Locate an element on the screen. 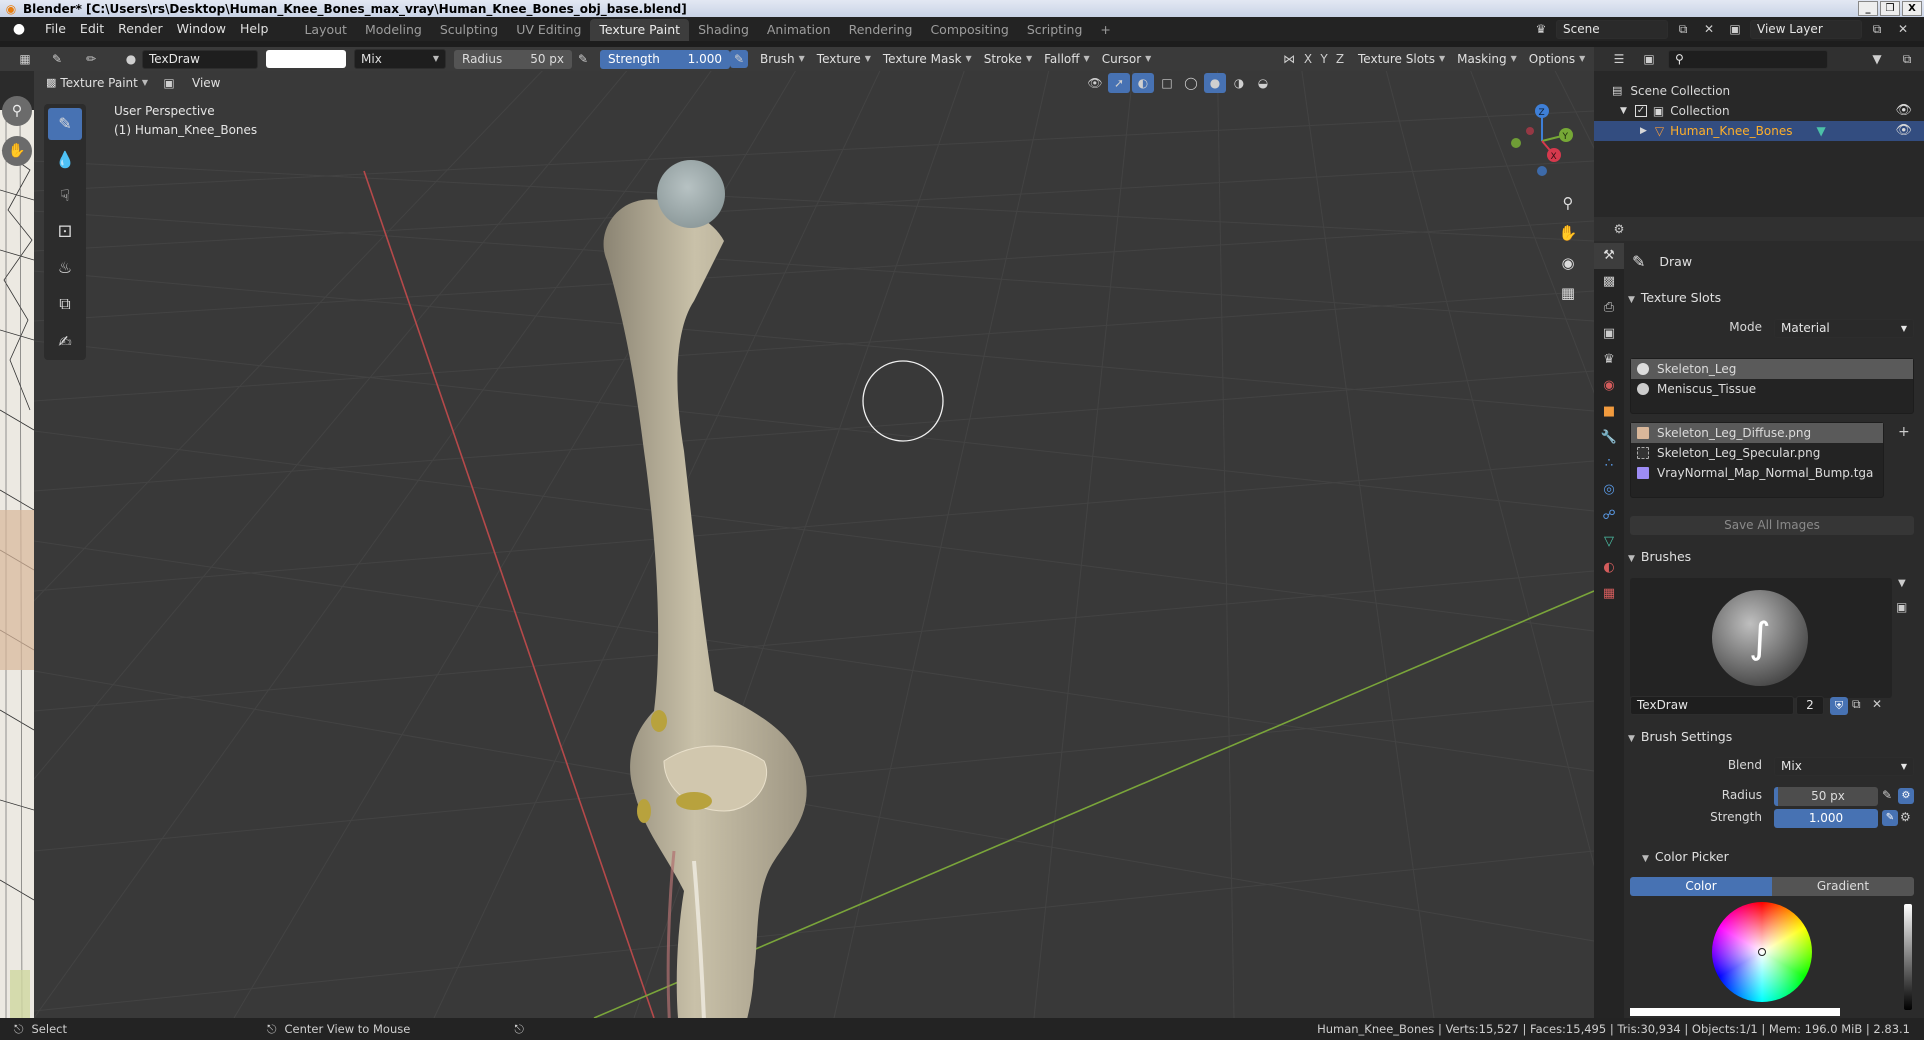 This screenshot has width=1924, height=1040. render-tab-icon: ▩ is located at coordinates (1609, 282).